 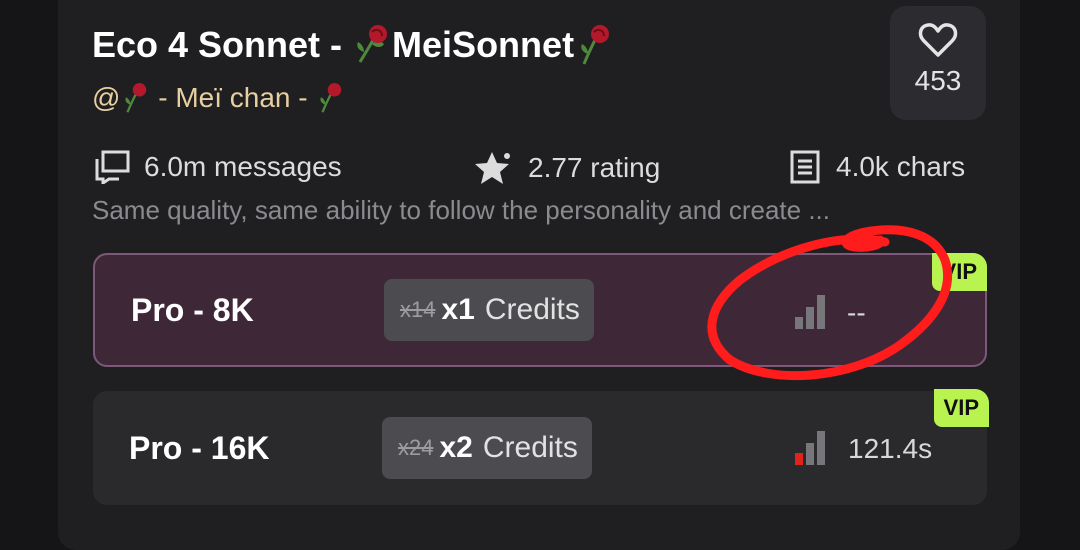 I want to click on author-name: - Meï chan -, so click(x=233, y=97).